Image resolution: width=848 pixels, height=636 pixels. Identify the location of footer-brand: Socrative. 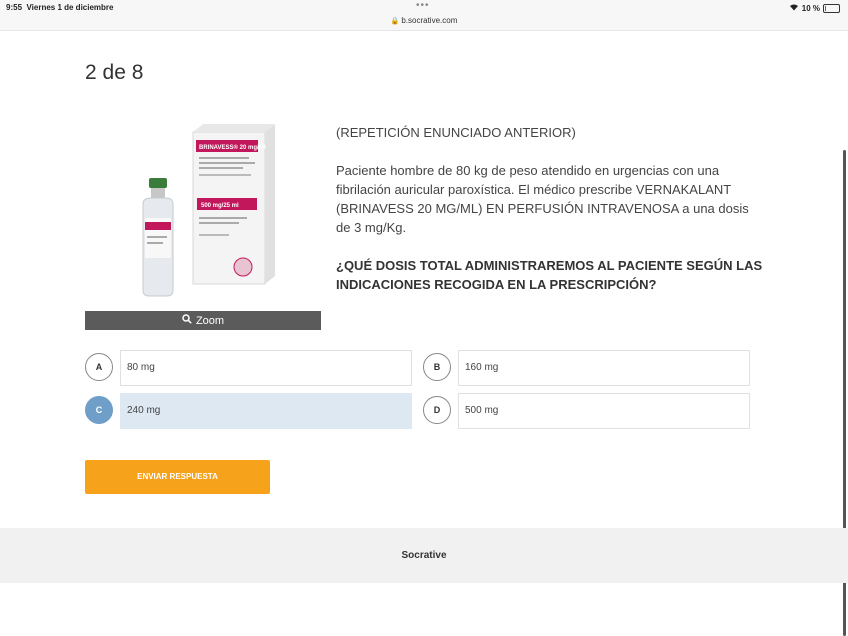
(424, 555).